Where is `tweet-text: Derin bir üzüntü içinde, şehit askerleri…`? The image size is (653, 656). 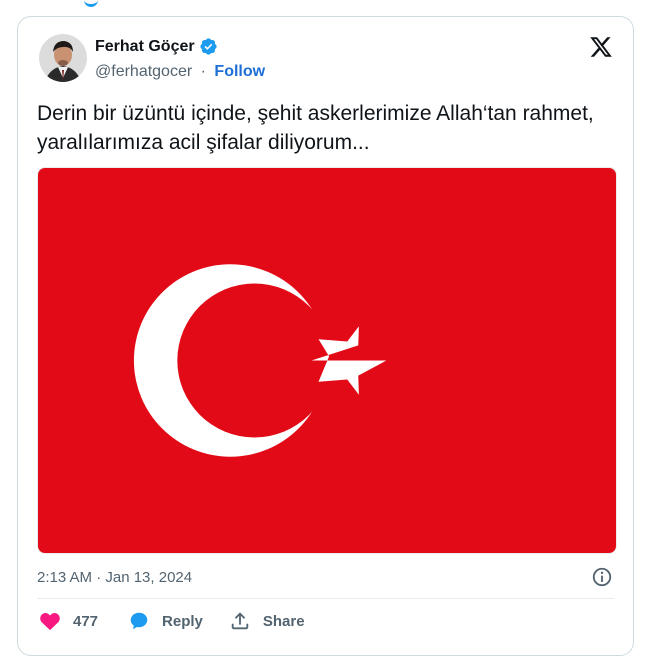
tweet-text: Derin bir üzüntü içinde, şehit askerleri… is located at coordinates (315, 128).